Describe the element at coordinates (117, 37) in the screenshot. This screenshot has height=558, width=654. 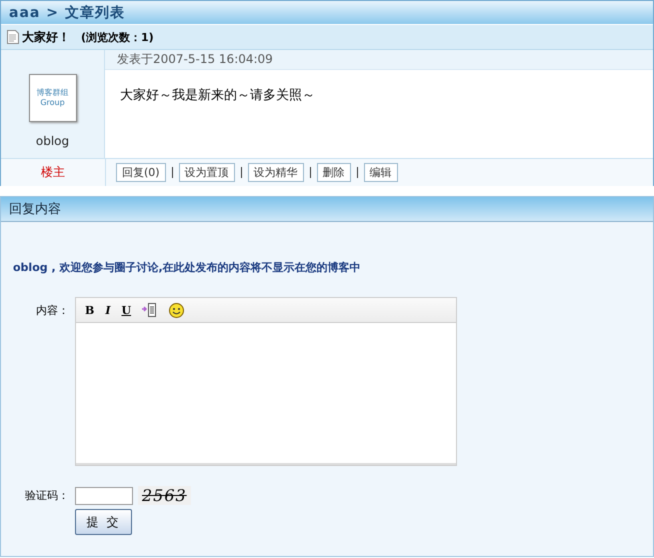
I see `view-count: (浏览次数：1)` at that location.